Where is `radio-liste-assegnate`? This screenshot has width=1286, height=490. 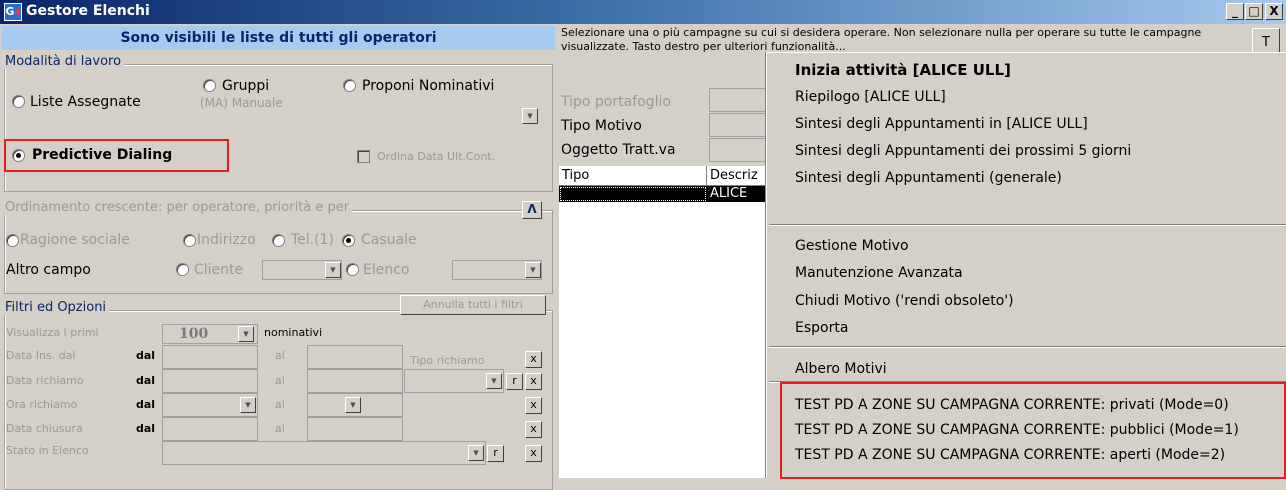
radio-liste-assegnate is located at coordinates (18, 101).